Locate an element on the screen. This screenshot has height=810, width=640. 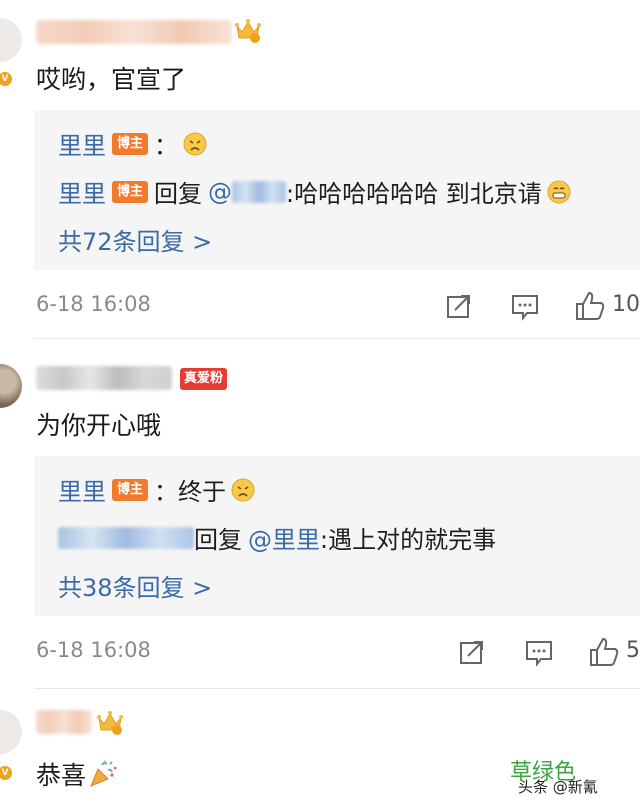
reply-line: 里里 博主 ：终于 is located at coordinates (157, 489).